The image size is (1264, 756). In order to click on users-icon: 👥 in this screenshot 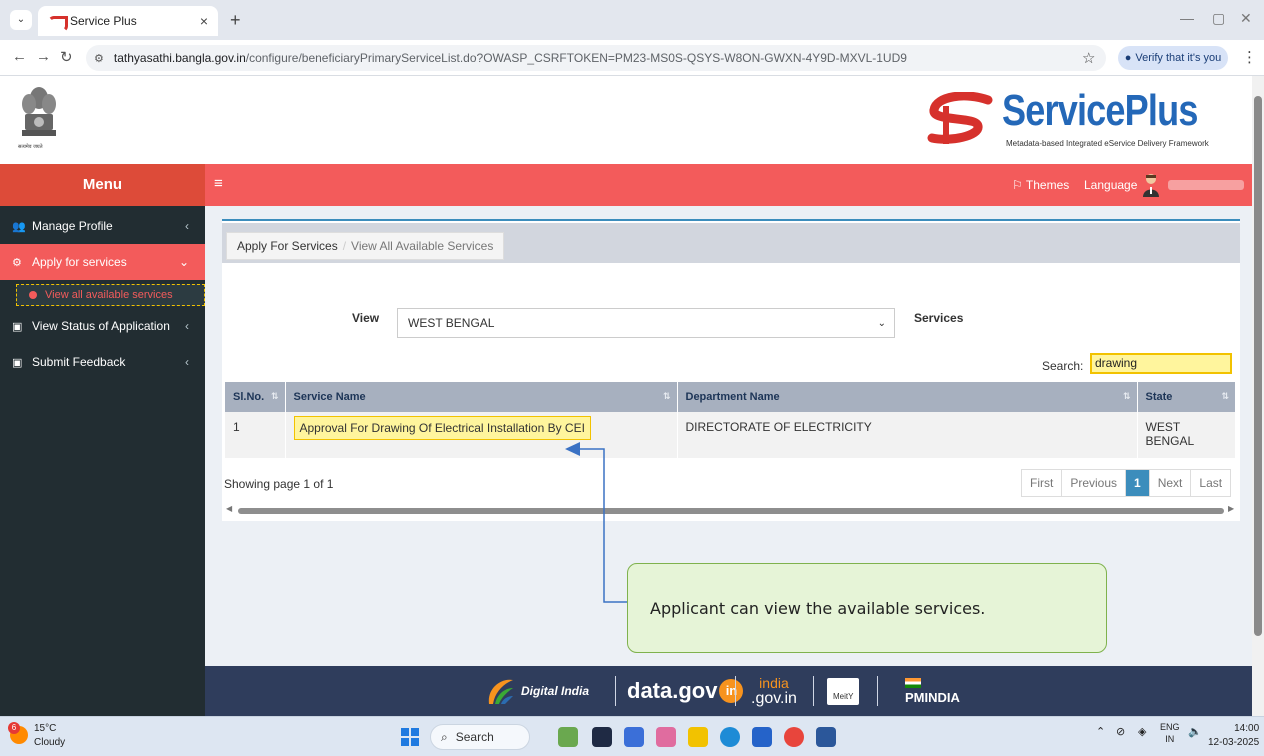, I will do `click(19, 226)`.